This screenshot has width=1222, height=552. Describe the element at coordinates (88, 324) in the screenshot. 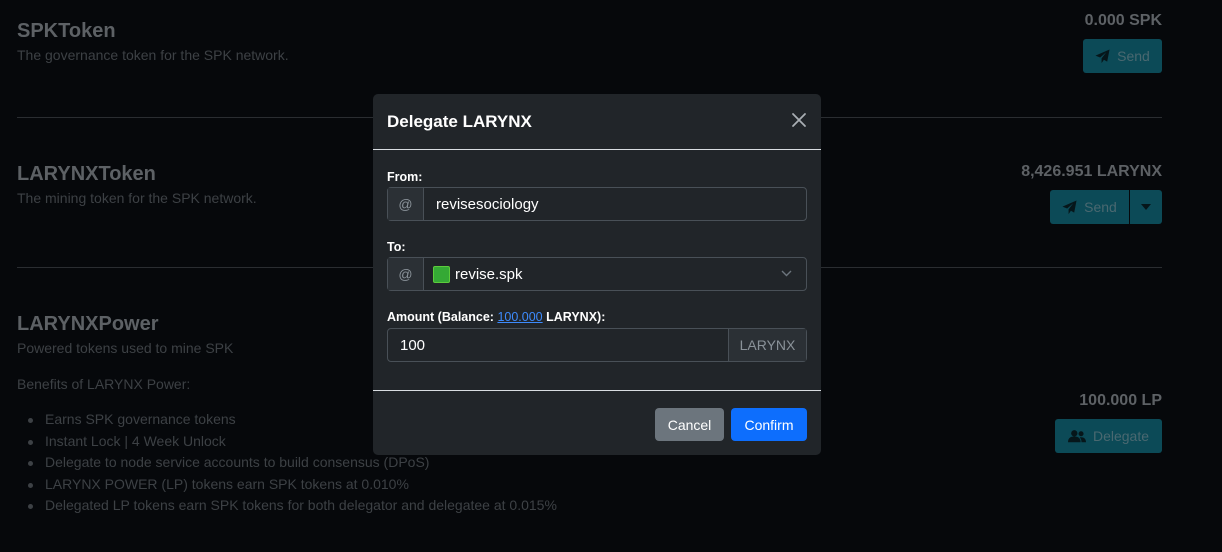

I see `token-name: LARYNXPower` at that location.